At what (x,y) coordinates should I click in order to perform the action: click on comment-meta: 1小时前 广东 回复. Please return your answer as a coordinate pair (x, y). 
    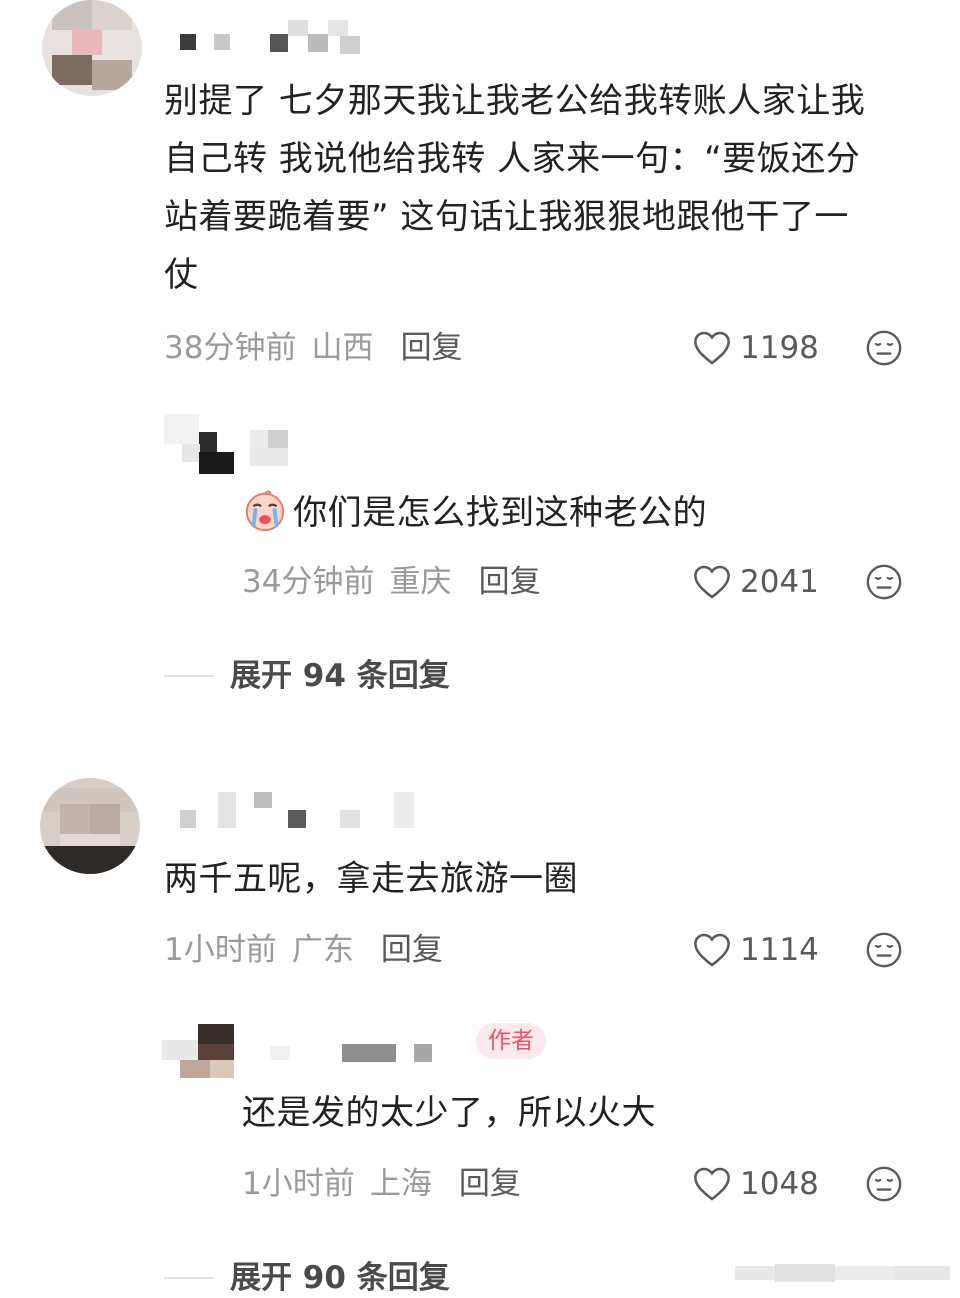
    Looking at the image, I should click on (303, 950).